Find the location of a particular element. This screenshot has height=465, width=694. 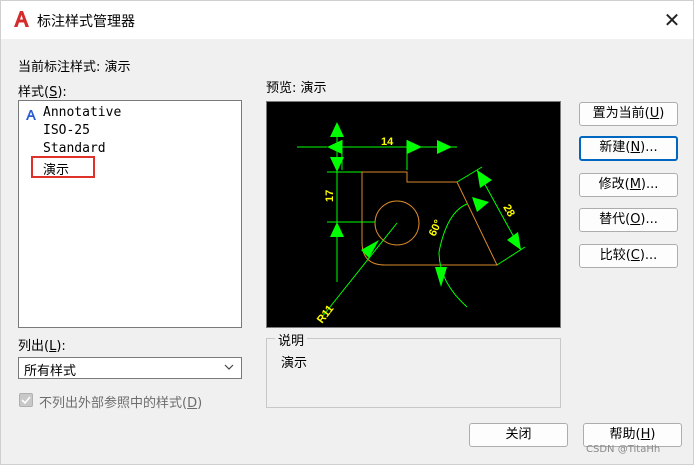

exclude-xref-label: 不列出外部参照中的样式(D) is located at coordinates (121, 403).